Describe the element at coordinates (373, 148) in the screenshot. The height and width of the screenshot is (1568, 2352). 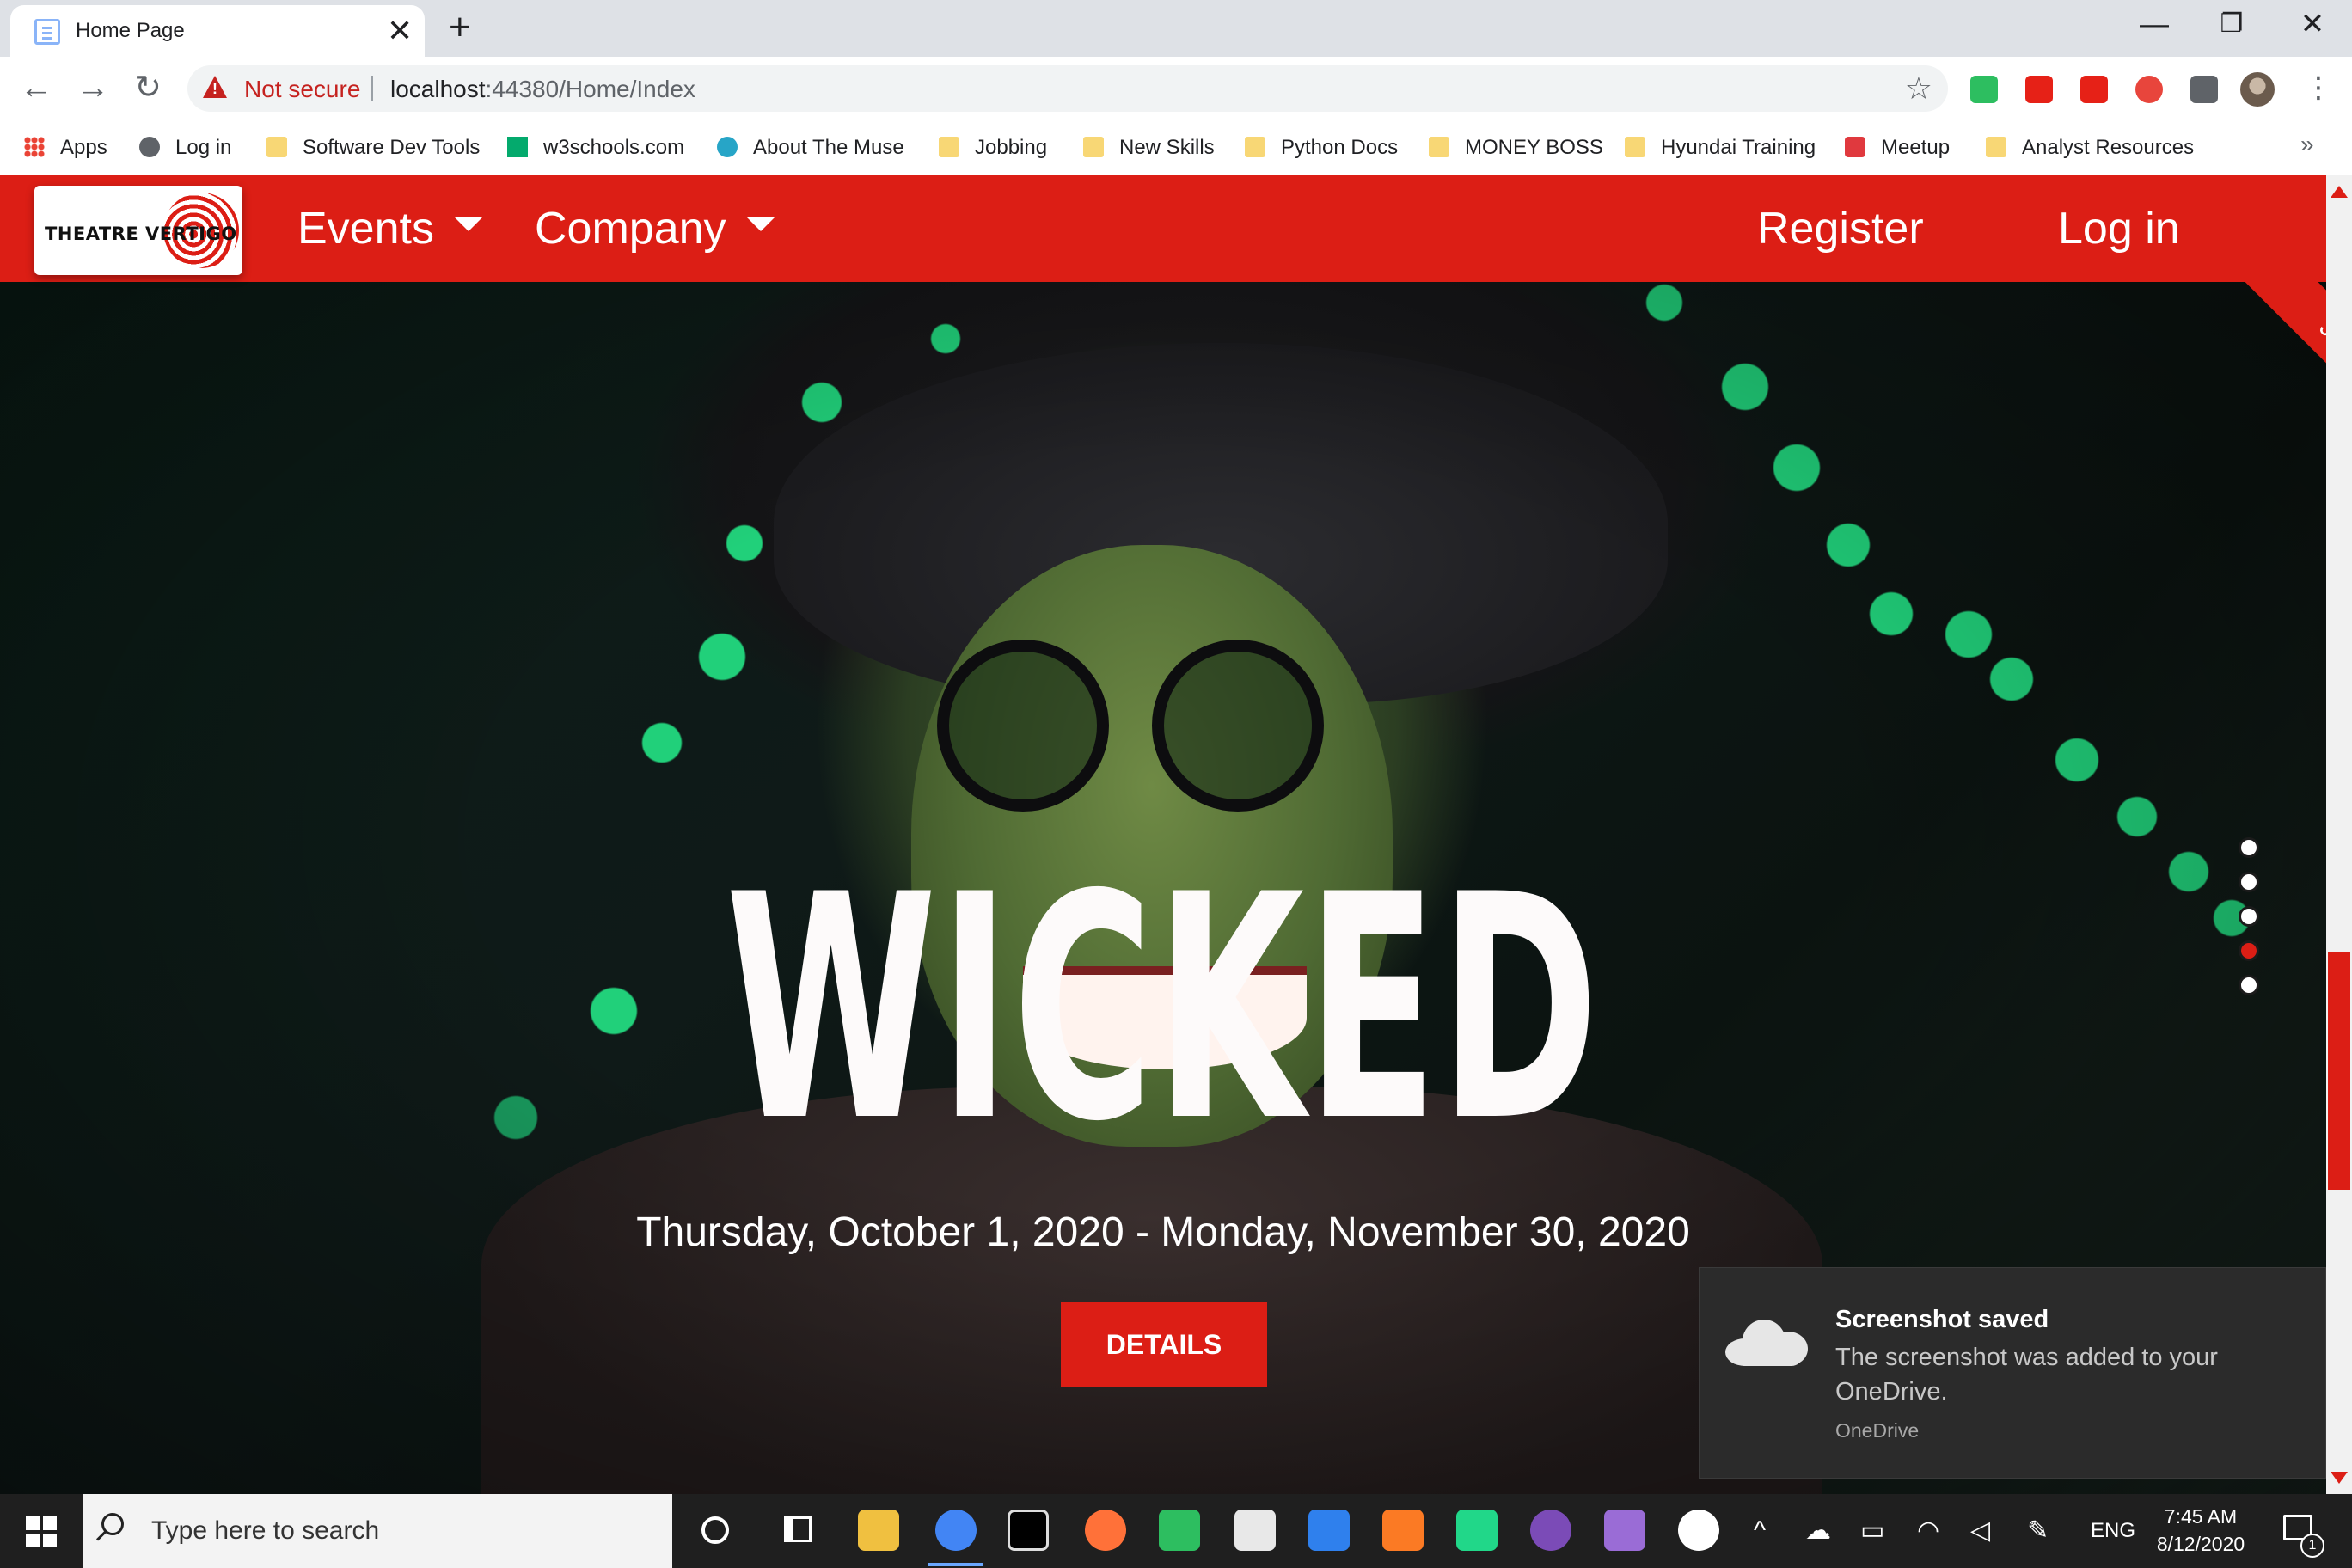
I see `bookmark-software-dev-tools: Software Dev Tools` at that location.